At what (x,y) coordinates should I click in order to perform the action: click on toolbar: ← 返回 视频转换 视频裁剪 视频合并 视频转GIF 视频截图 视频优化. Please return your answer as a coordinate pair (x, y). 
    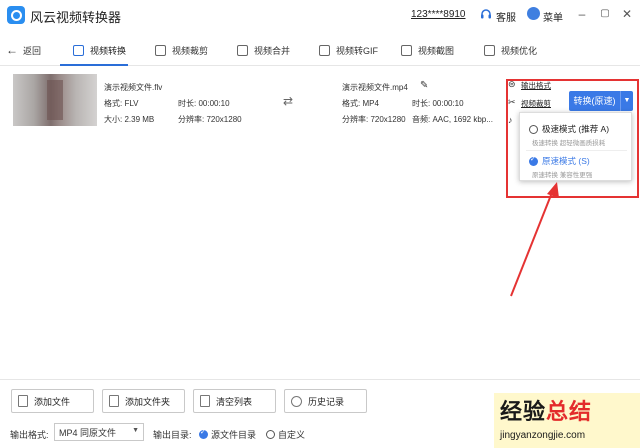
    Looking at the image, I should click on (320, 50).